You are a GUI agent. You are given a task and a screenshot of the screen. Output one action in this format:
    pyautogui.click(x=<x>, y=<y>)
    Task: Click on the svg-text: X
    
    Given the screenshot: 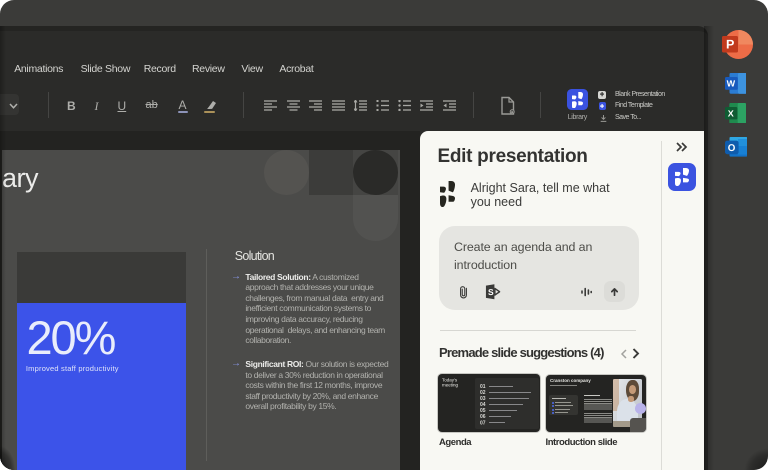 What is the action you would take?
    pyautogui.click(x=730, y=113)
    